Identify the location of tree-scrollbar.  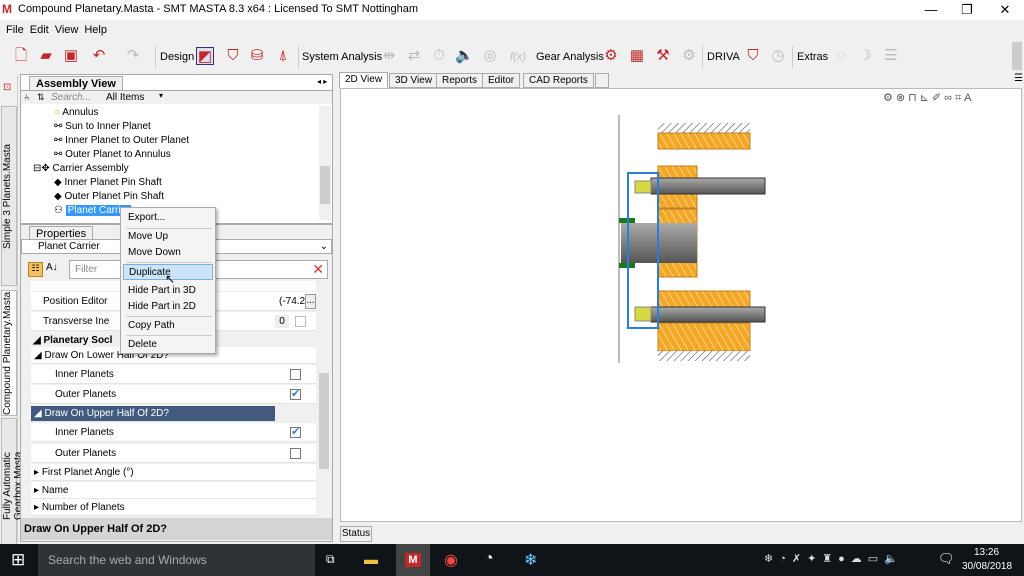
(325, 163).